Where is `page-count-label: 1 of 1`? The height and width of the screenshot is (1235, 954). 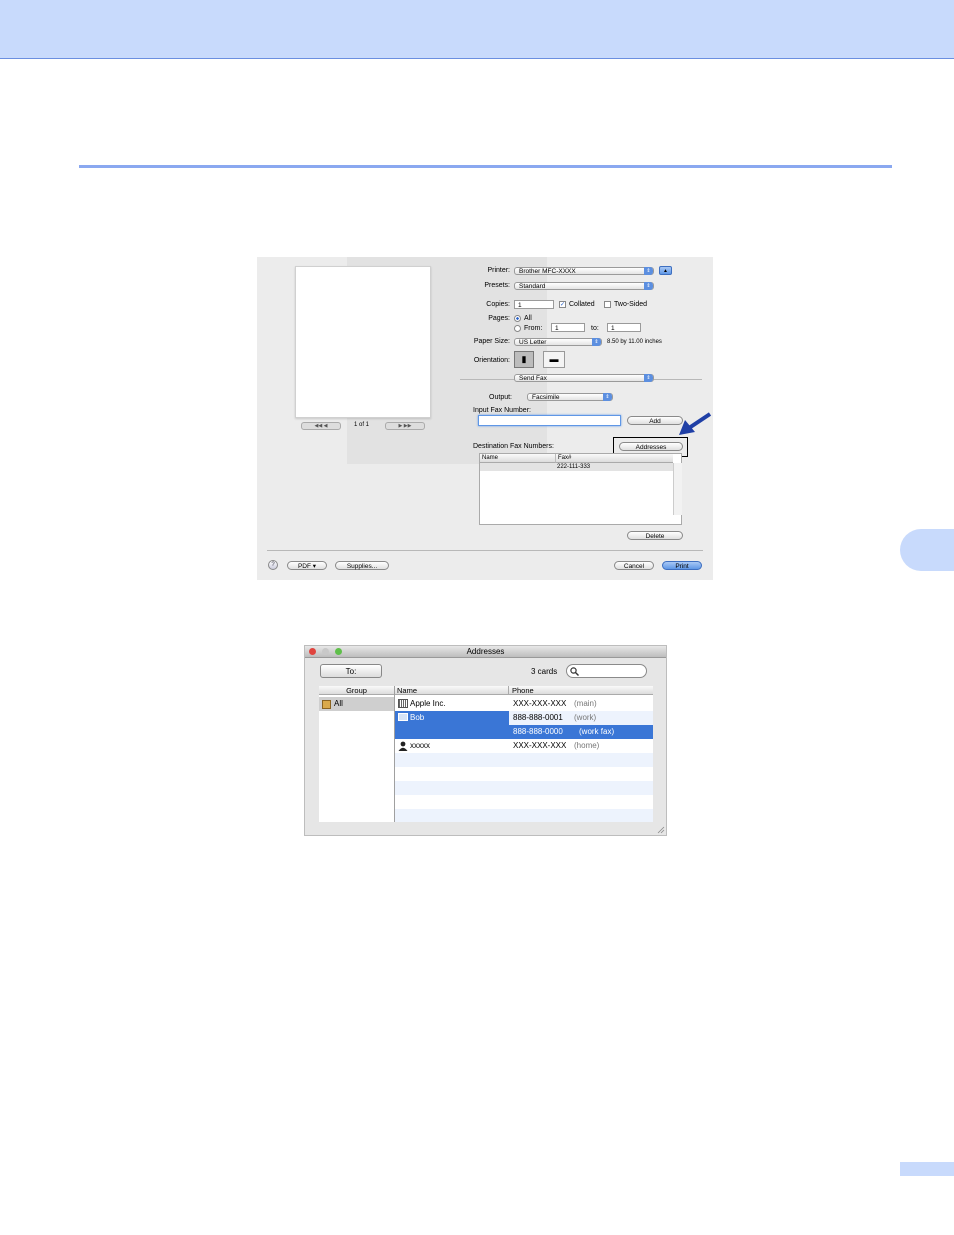
page-count-label: 1 of 1 is located at coordinates (362, 425).